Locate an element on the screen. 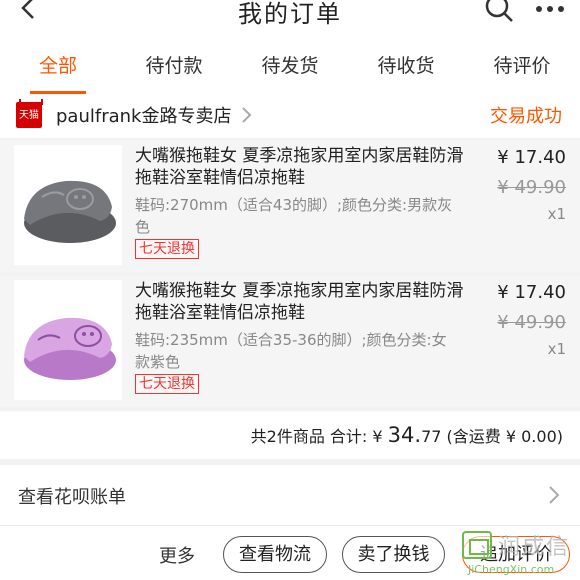  total-amount-decimal: 77 is located at coordinates (431, 436).